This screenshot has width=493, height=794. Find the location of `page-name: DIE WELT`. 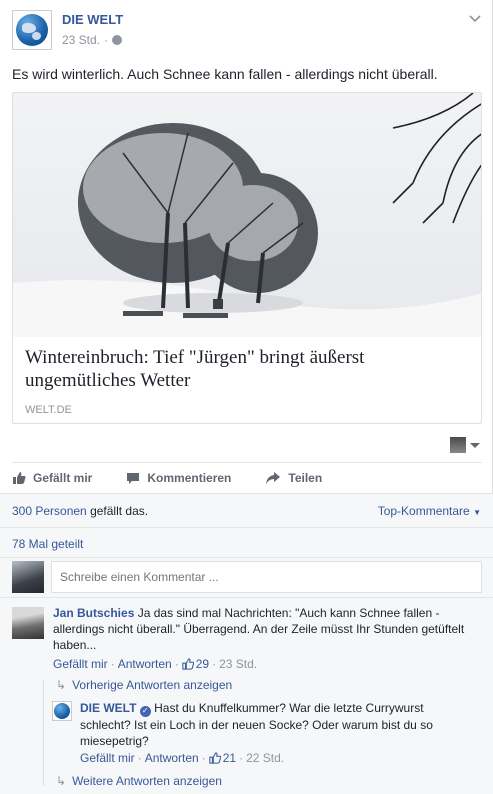

page-name: DIE WELT is located at coordinates (92, 19).